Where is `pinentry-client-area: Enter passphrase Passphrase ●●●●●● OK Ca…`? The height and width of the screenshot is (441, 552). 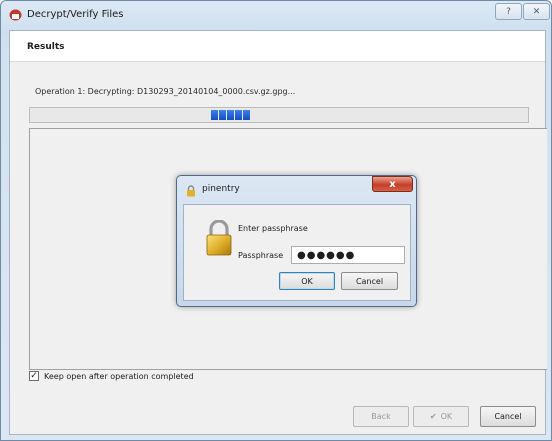 pinentry-client-area: Enter passphrase Passphrase ●●●●●● OK Ca… is located at coordinates (297, 252).